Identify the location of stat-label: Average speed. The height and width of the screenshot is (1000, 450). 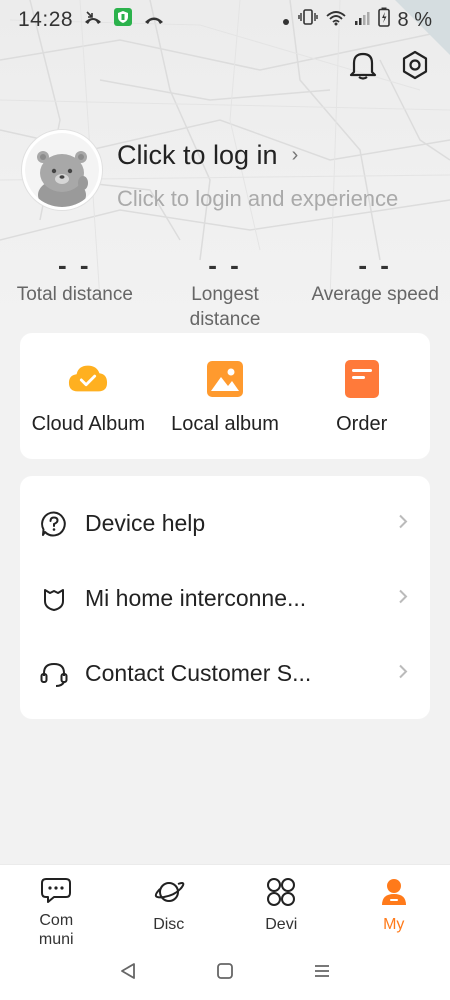
(375, 294).